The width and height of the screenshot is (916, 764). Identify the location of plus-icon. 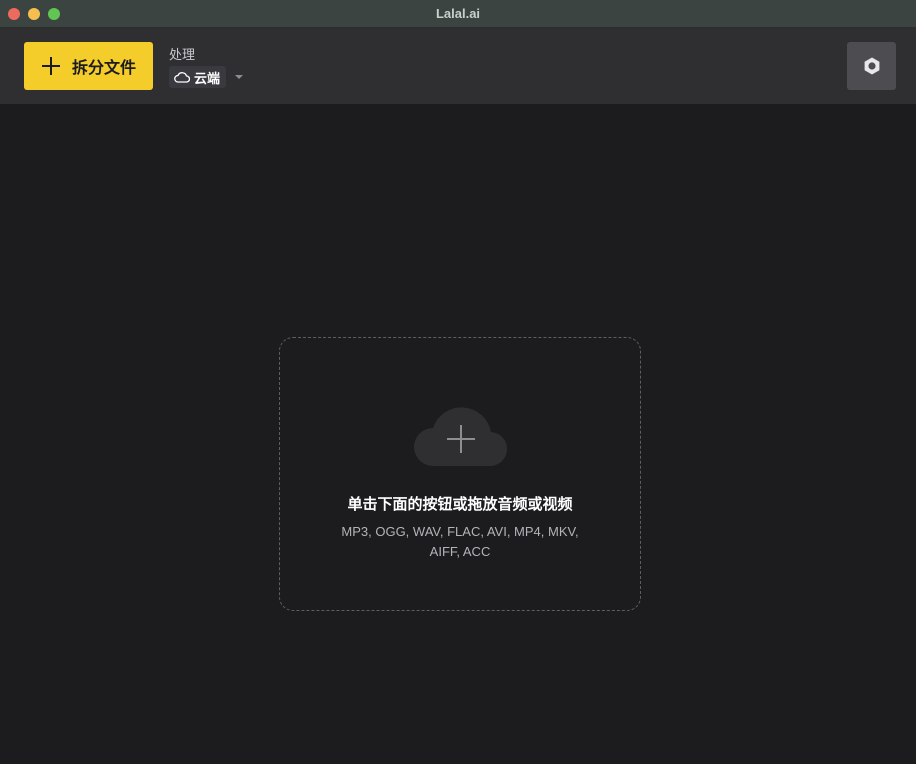
(51, 66).